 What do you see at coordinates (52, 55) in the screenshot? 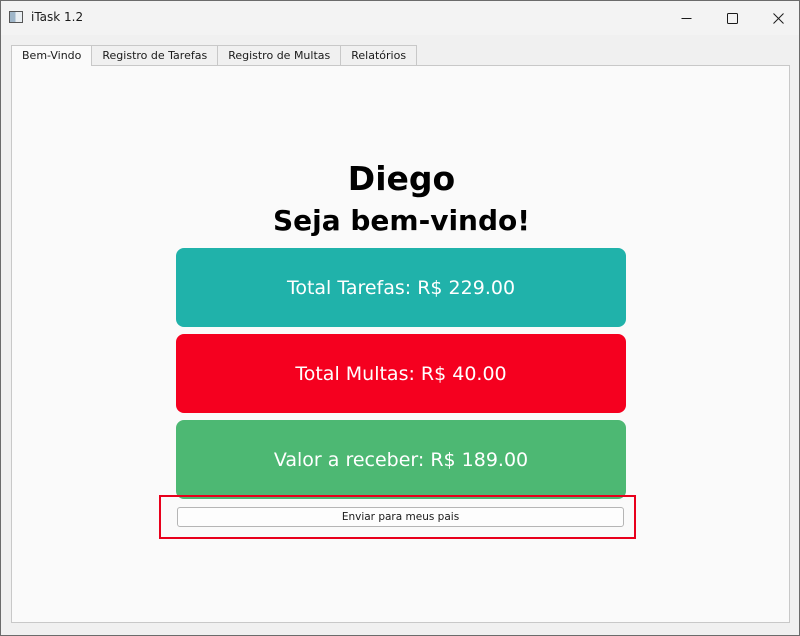
I see `tab-bem-vindo: Bem-Vindo` at bounding box center [52, 55].